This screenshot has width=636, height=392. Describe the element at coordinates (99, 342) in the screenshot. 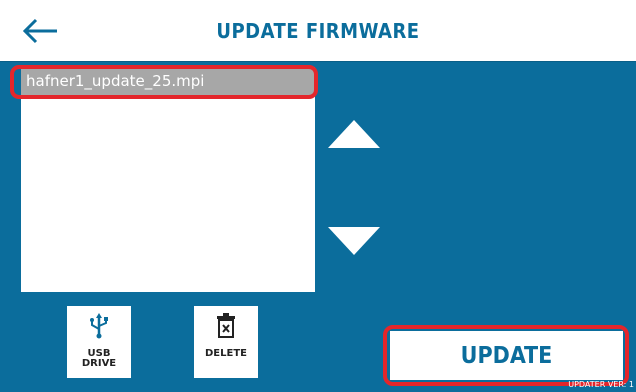

I see `usb-drive-button: USB DRIVE` at that location.